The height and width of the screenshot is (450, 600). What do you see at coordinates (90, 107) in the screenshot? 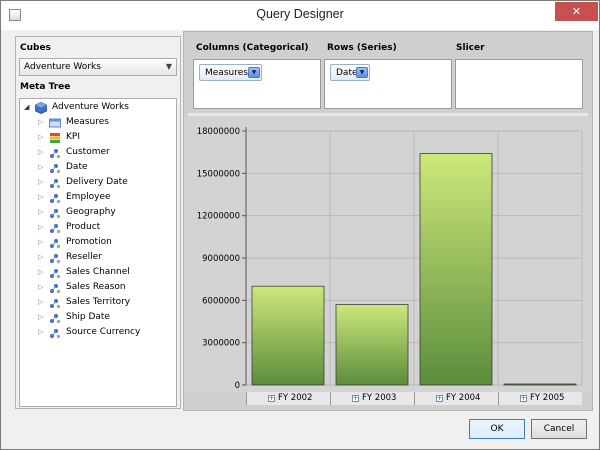
I see `tree-item-label: Adventure Works` at bounding box center [90, 107].